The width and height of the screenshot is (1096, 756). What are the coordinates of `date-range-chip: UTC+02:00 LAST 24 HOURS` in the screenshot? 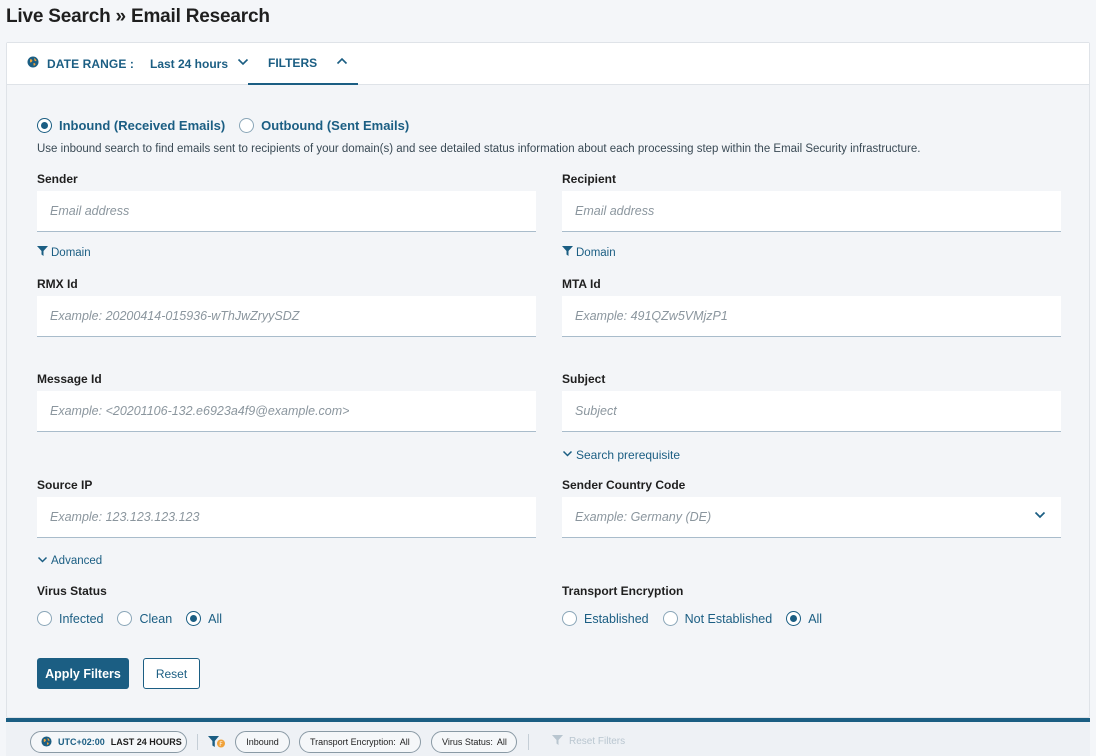 It's located at (108, 742).